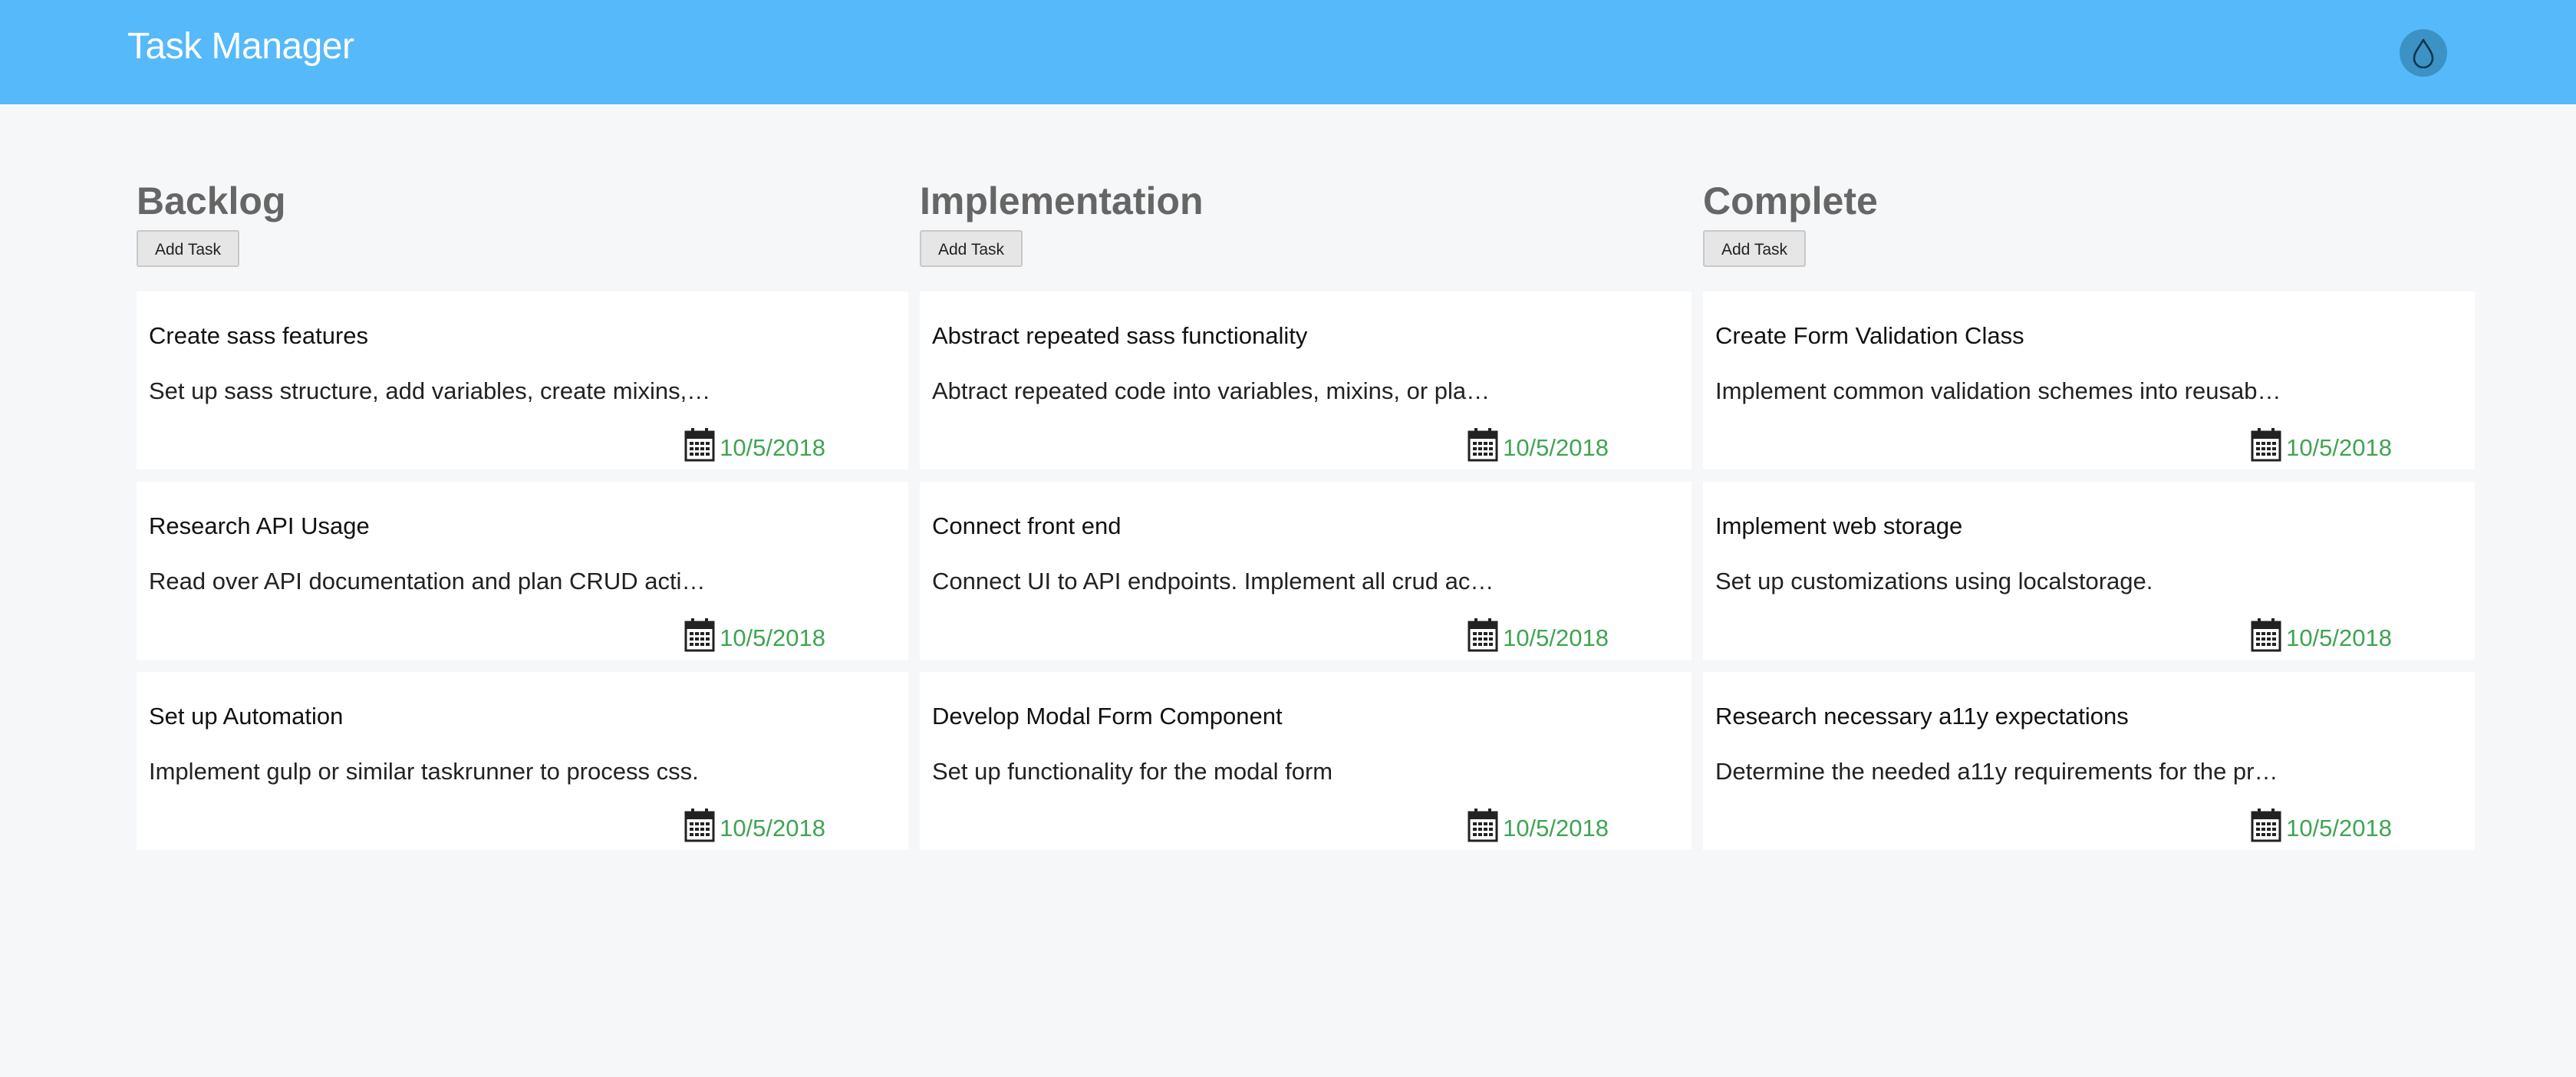  What do you see at coordinates (1027, 526) in the screenshot?
I see `task-title: Connect front end` at bounding box center [1027, 526].